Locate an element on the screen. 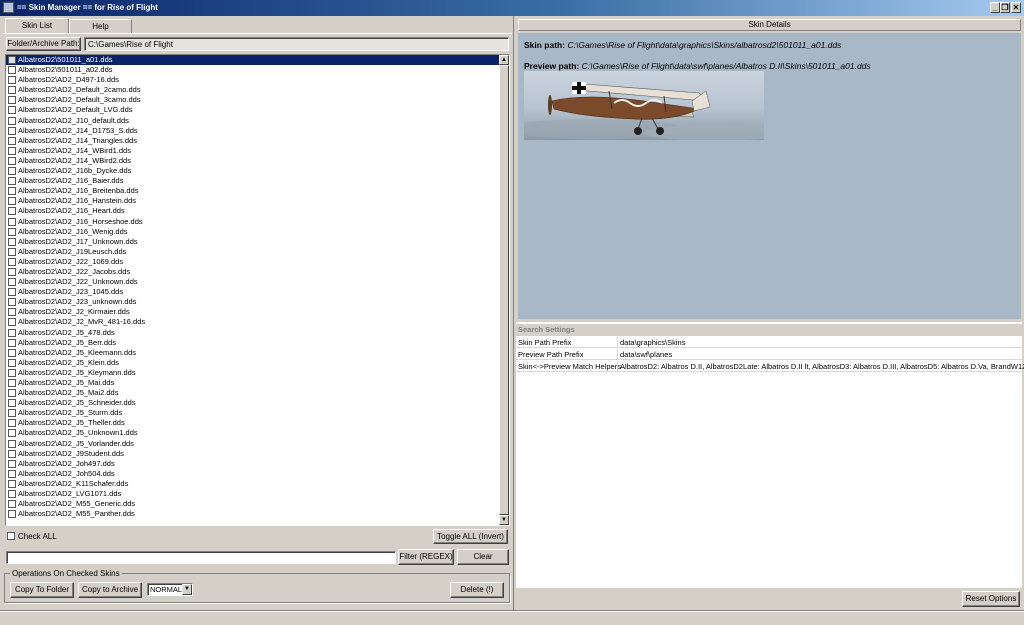 The width and height of the screenshot is (1024, 625). copy-to-folder-button: Copy To Folder is located at coordinates (42, 590).